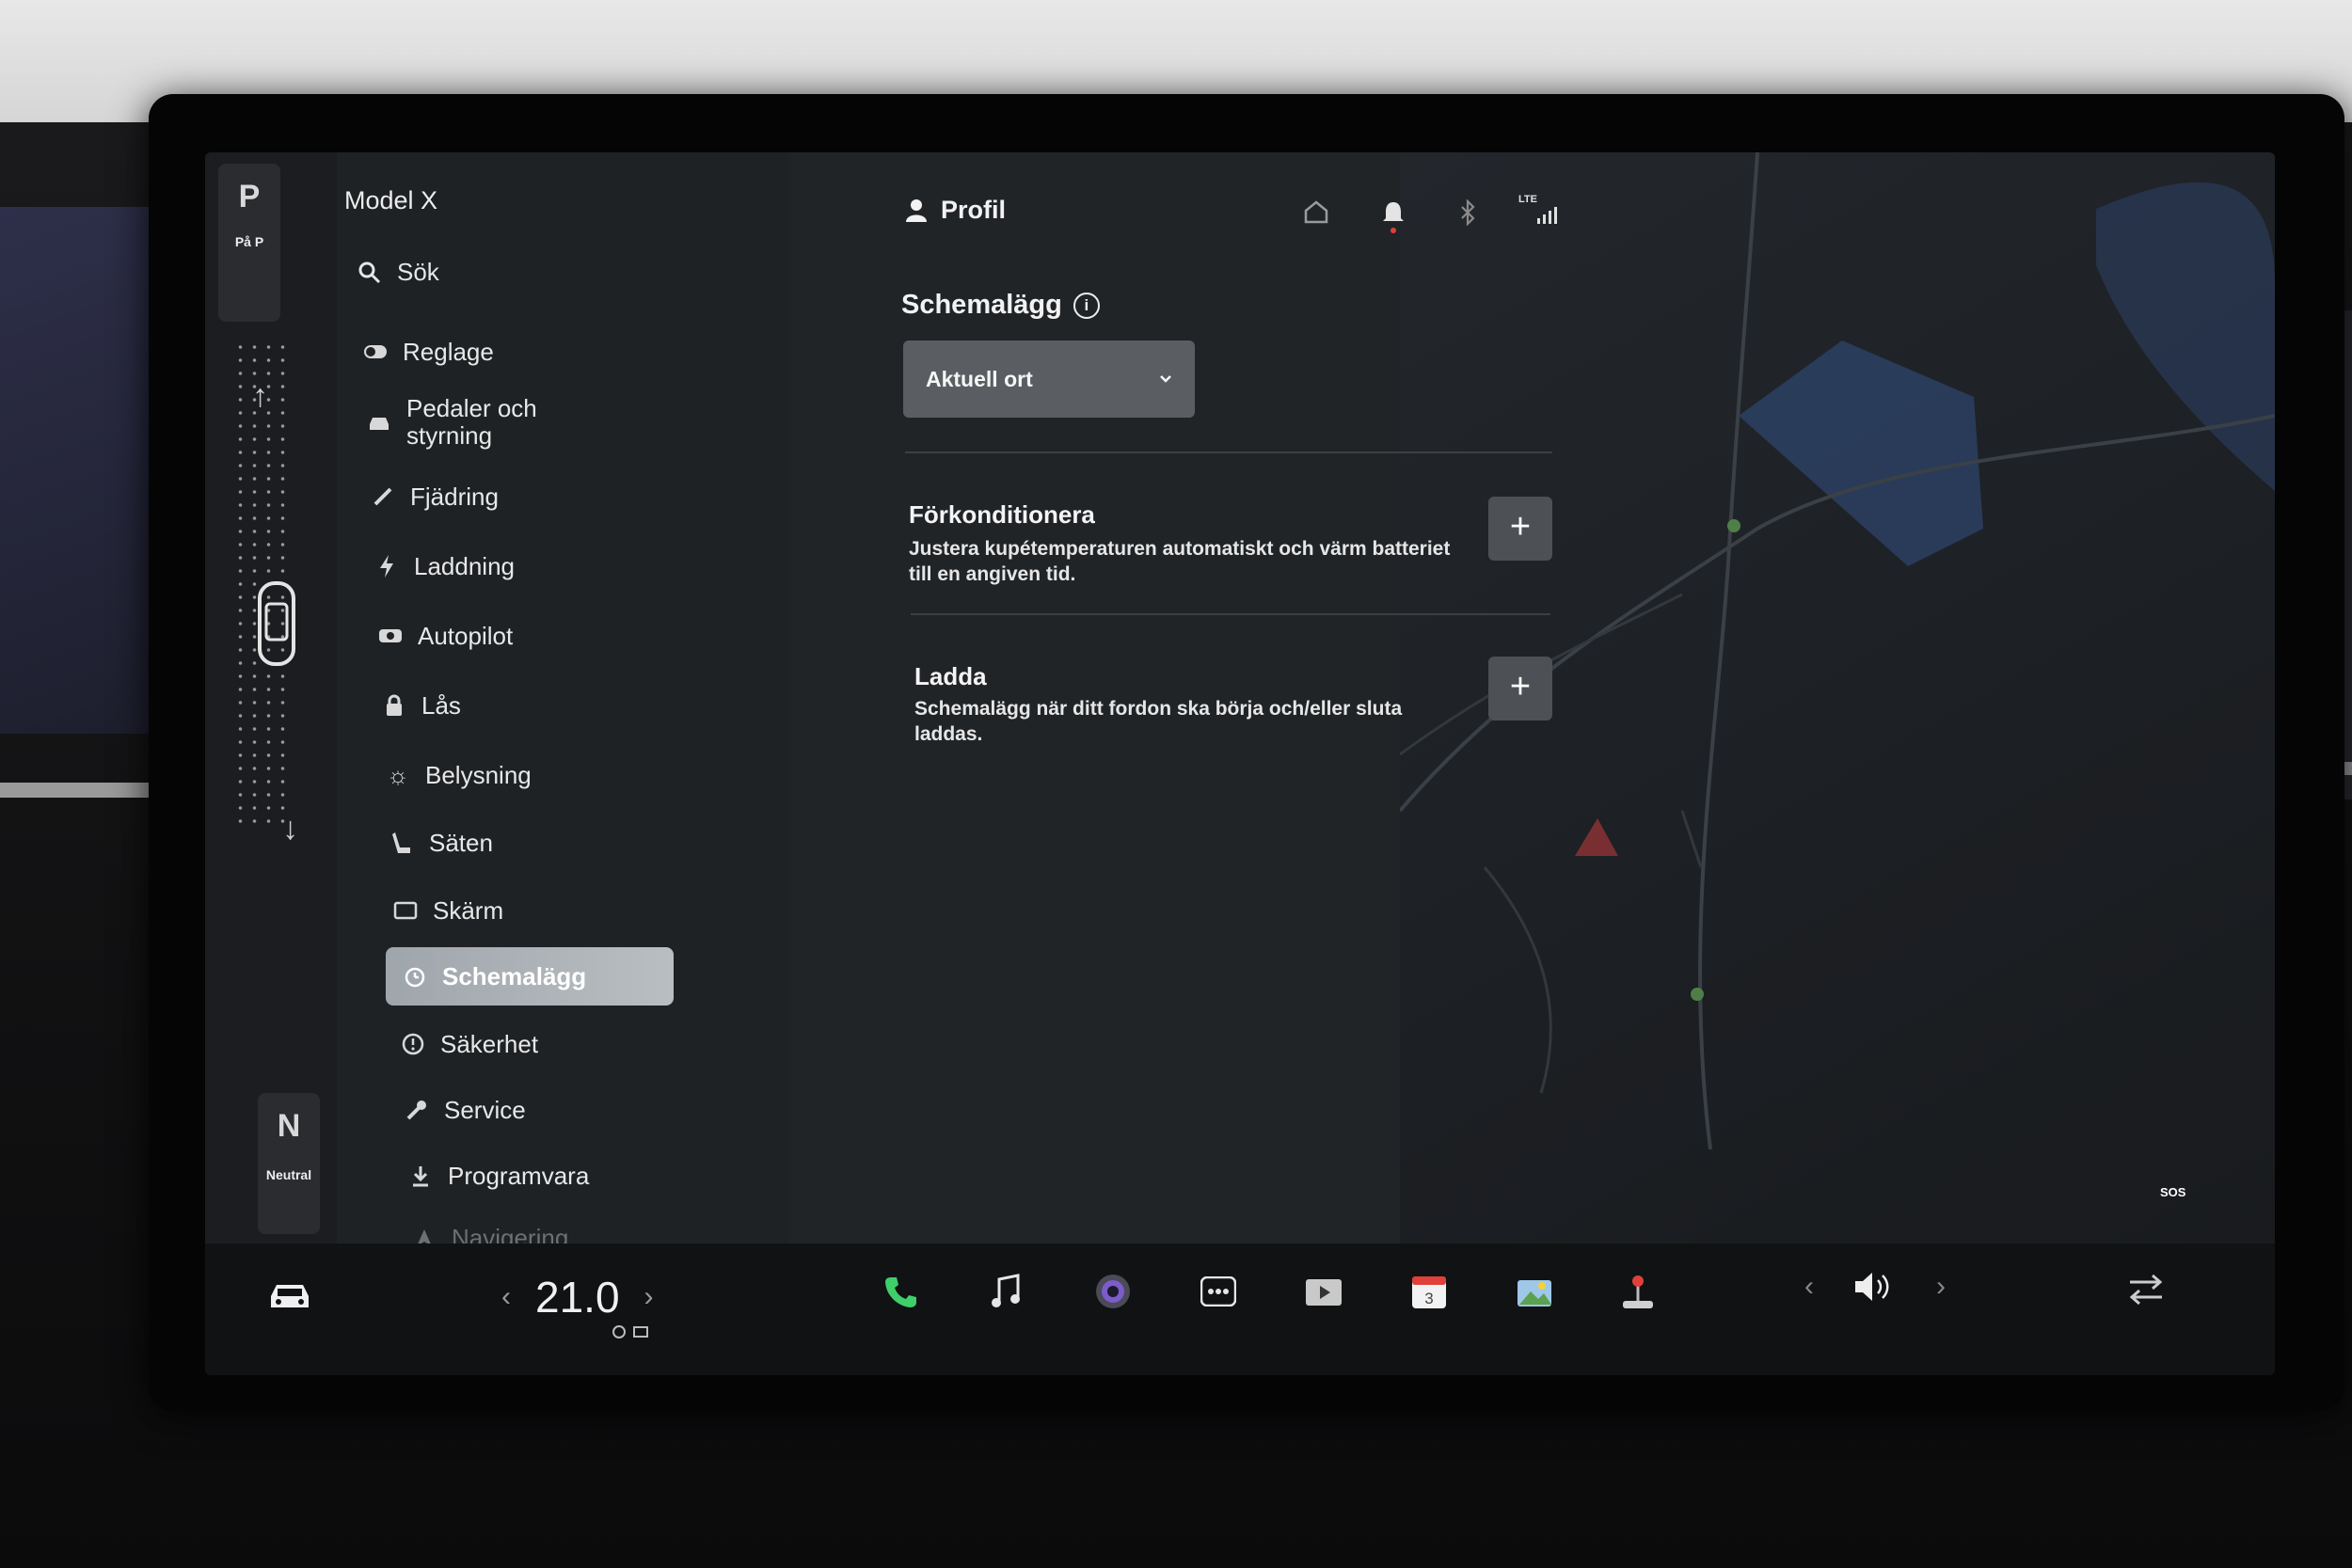  I want to click on swap-arrows-icon, so click(2146, 1289).